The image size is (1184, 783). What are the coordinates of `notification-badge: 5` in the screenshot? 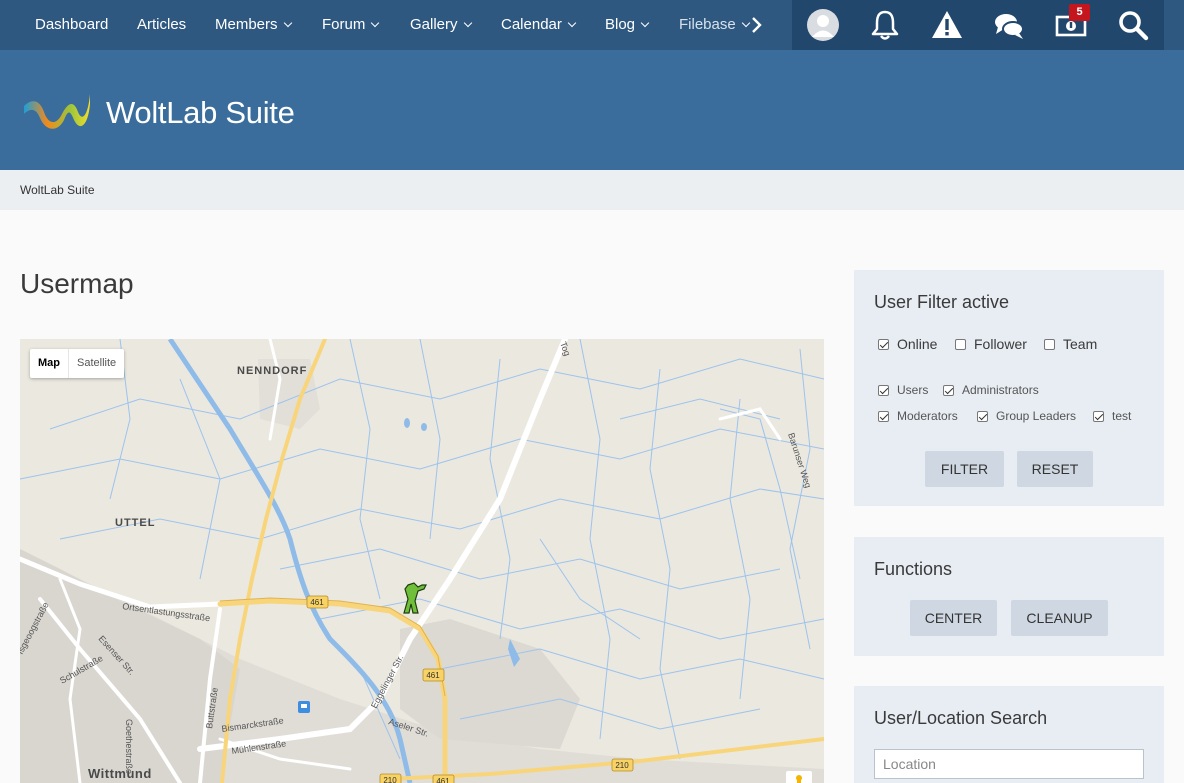 It's located at (1079, 12).